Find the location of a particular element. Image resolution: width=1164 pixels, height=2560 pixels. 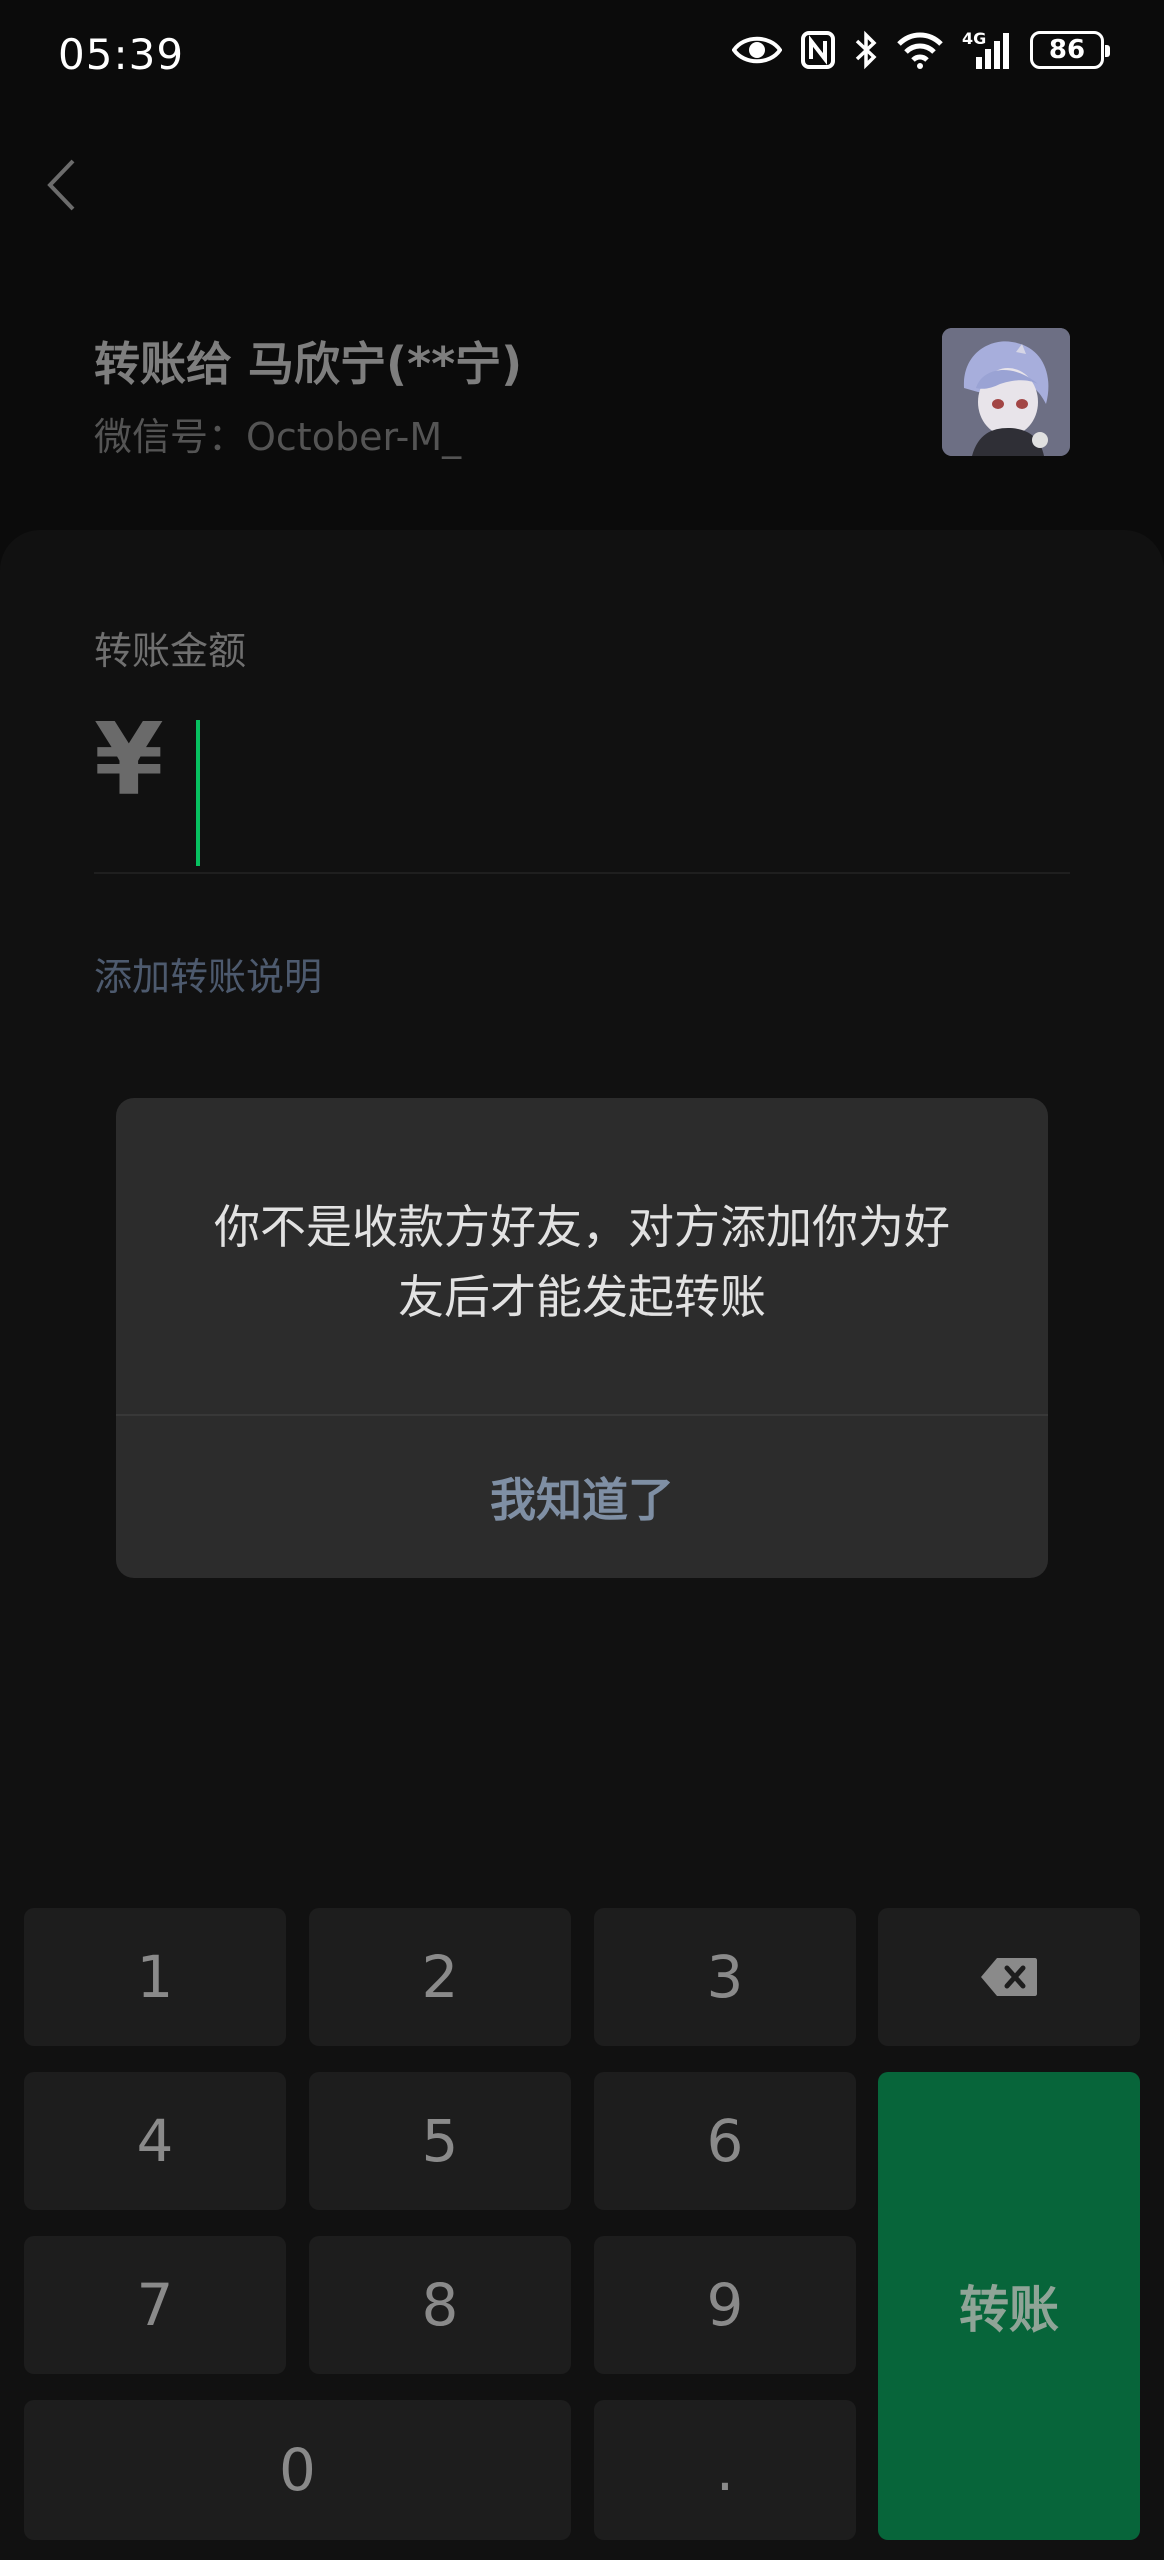

amount-divider is located at coordinates (582, 873).